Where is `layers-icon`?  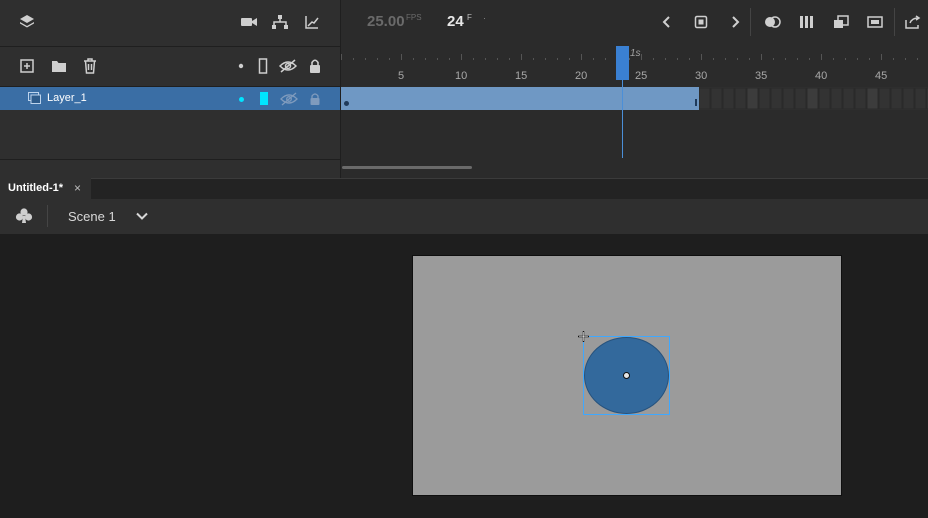
layers-icon is located at coordinates (27, 22).